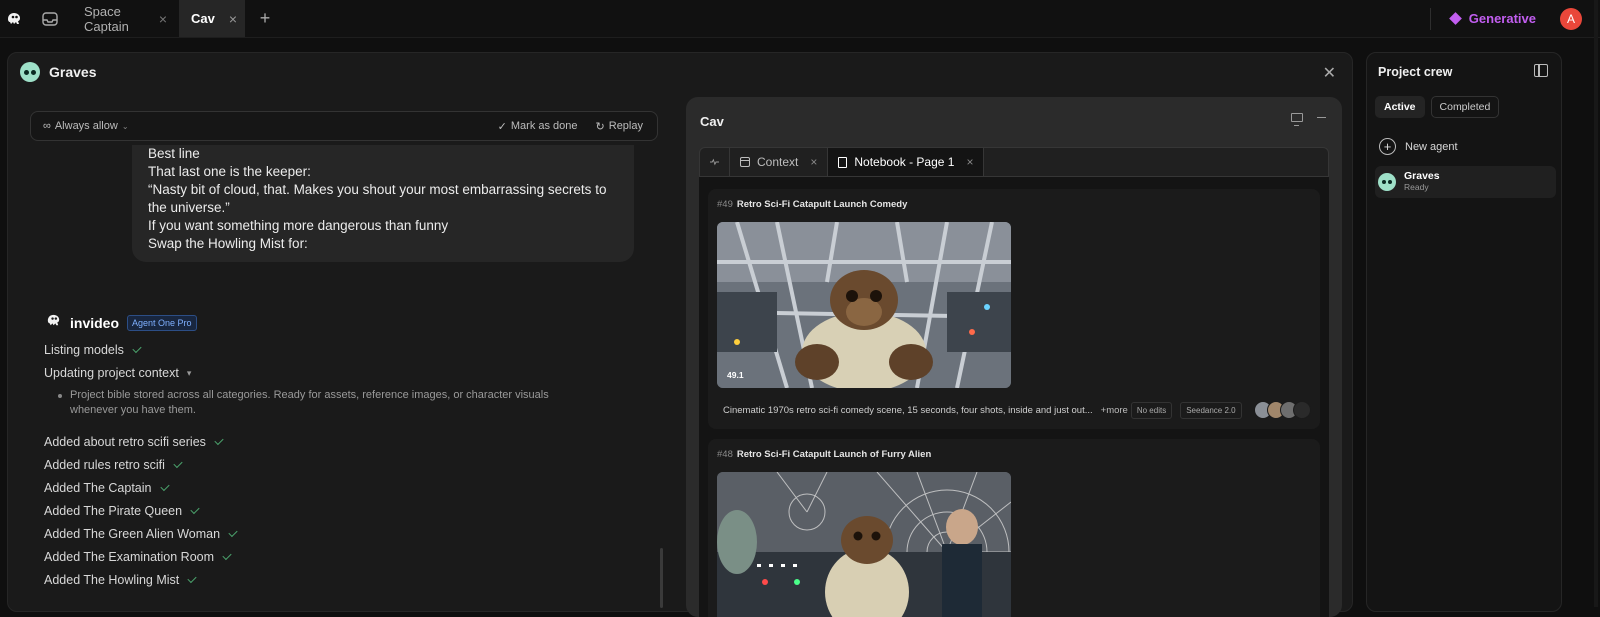 The image size is (1600, 617). I want to click on chat-header: Graves ✕, so click(680, 72).